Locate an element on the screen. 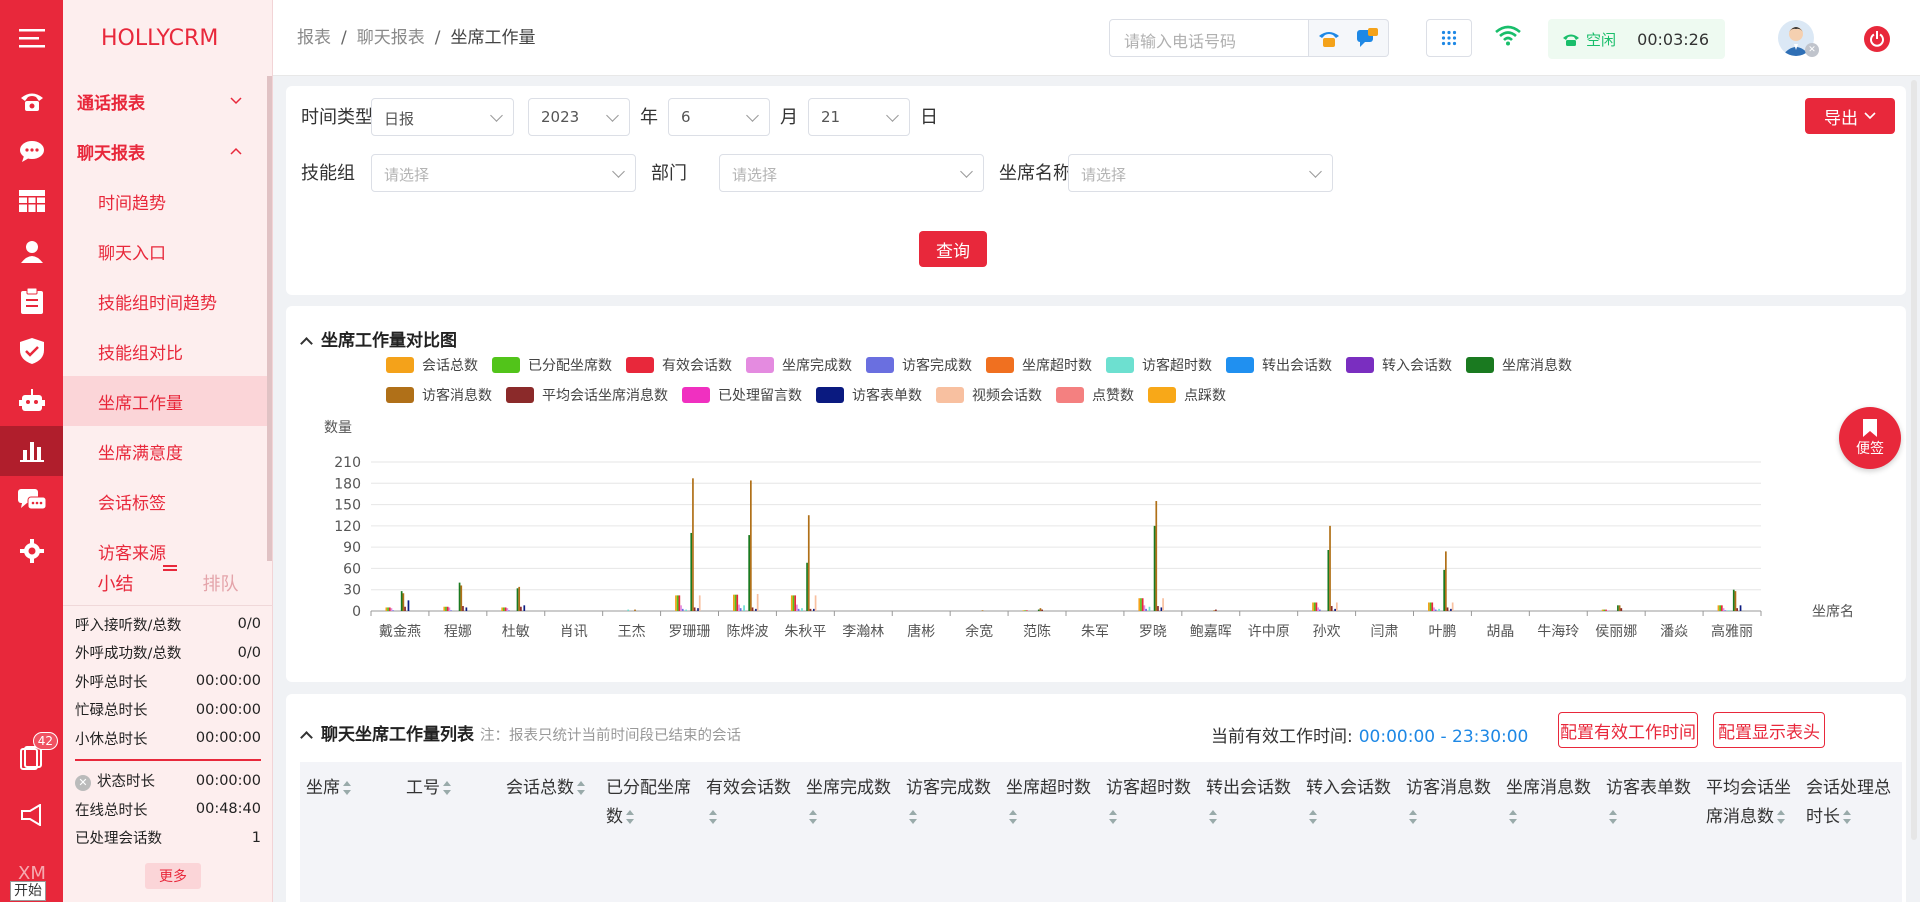 This screenshot has width=1920, height=902. status-phone-icon is located at coordinates (1571, 40).